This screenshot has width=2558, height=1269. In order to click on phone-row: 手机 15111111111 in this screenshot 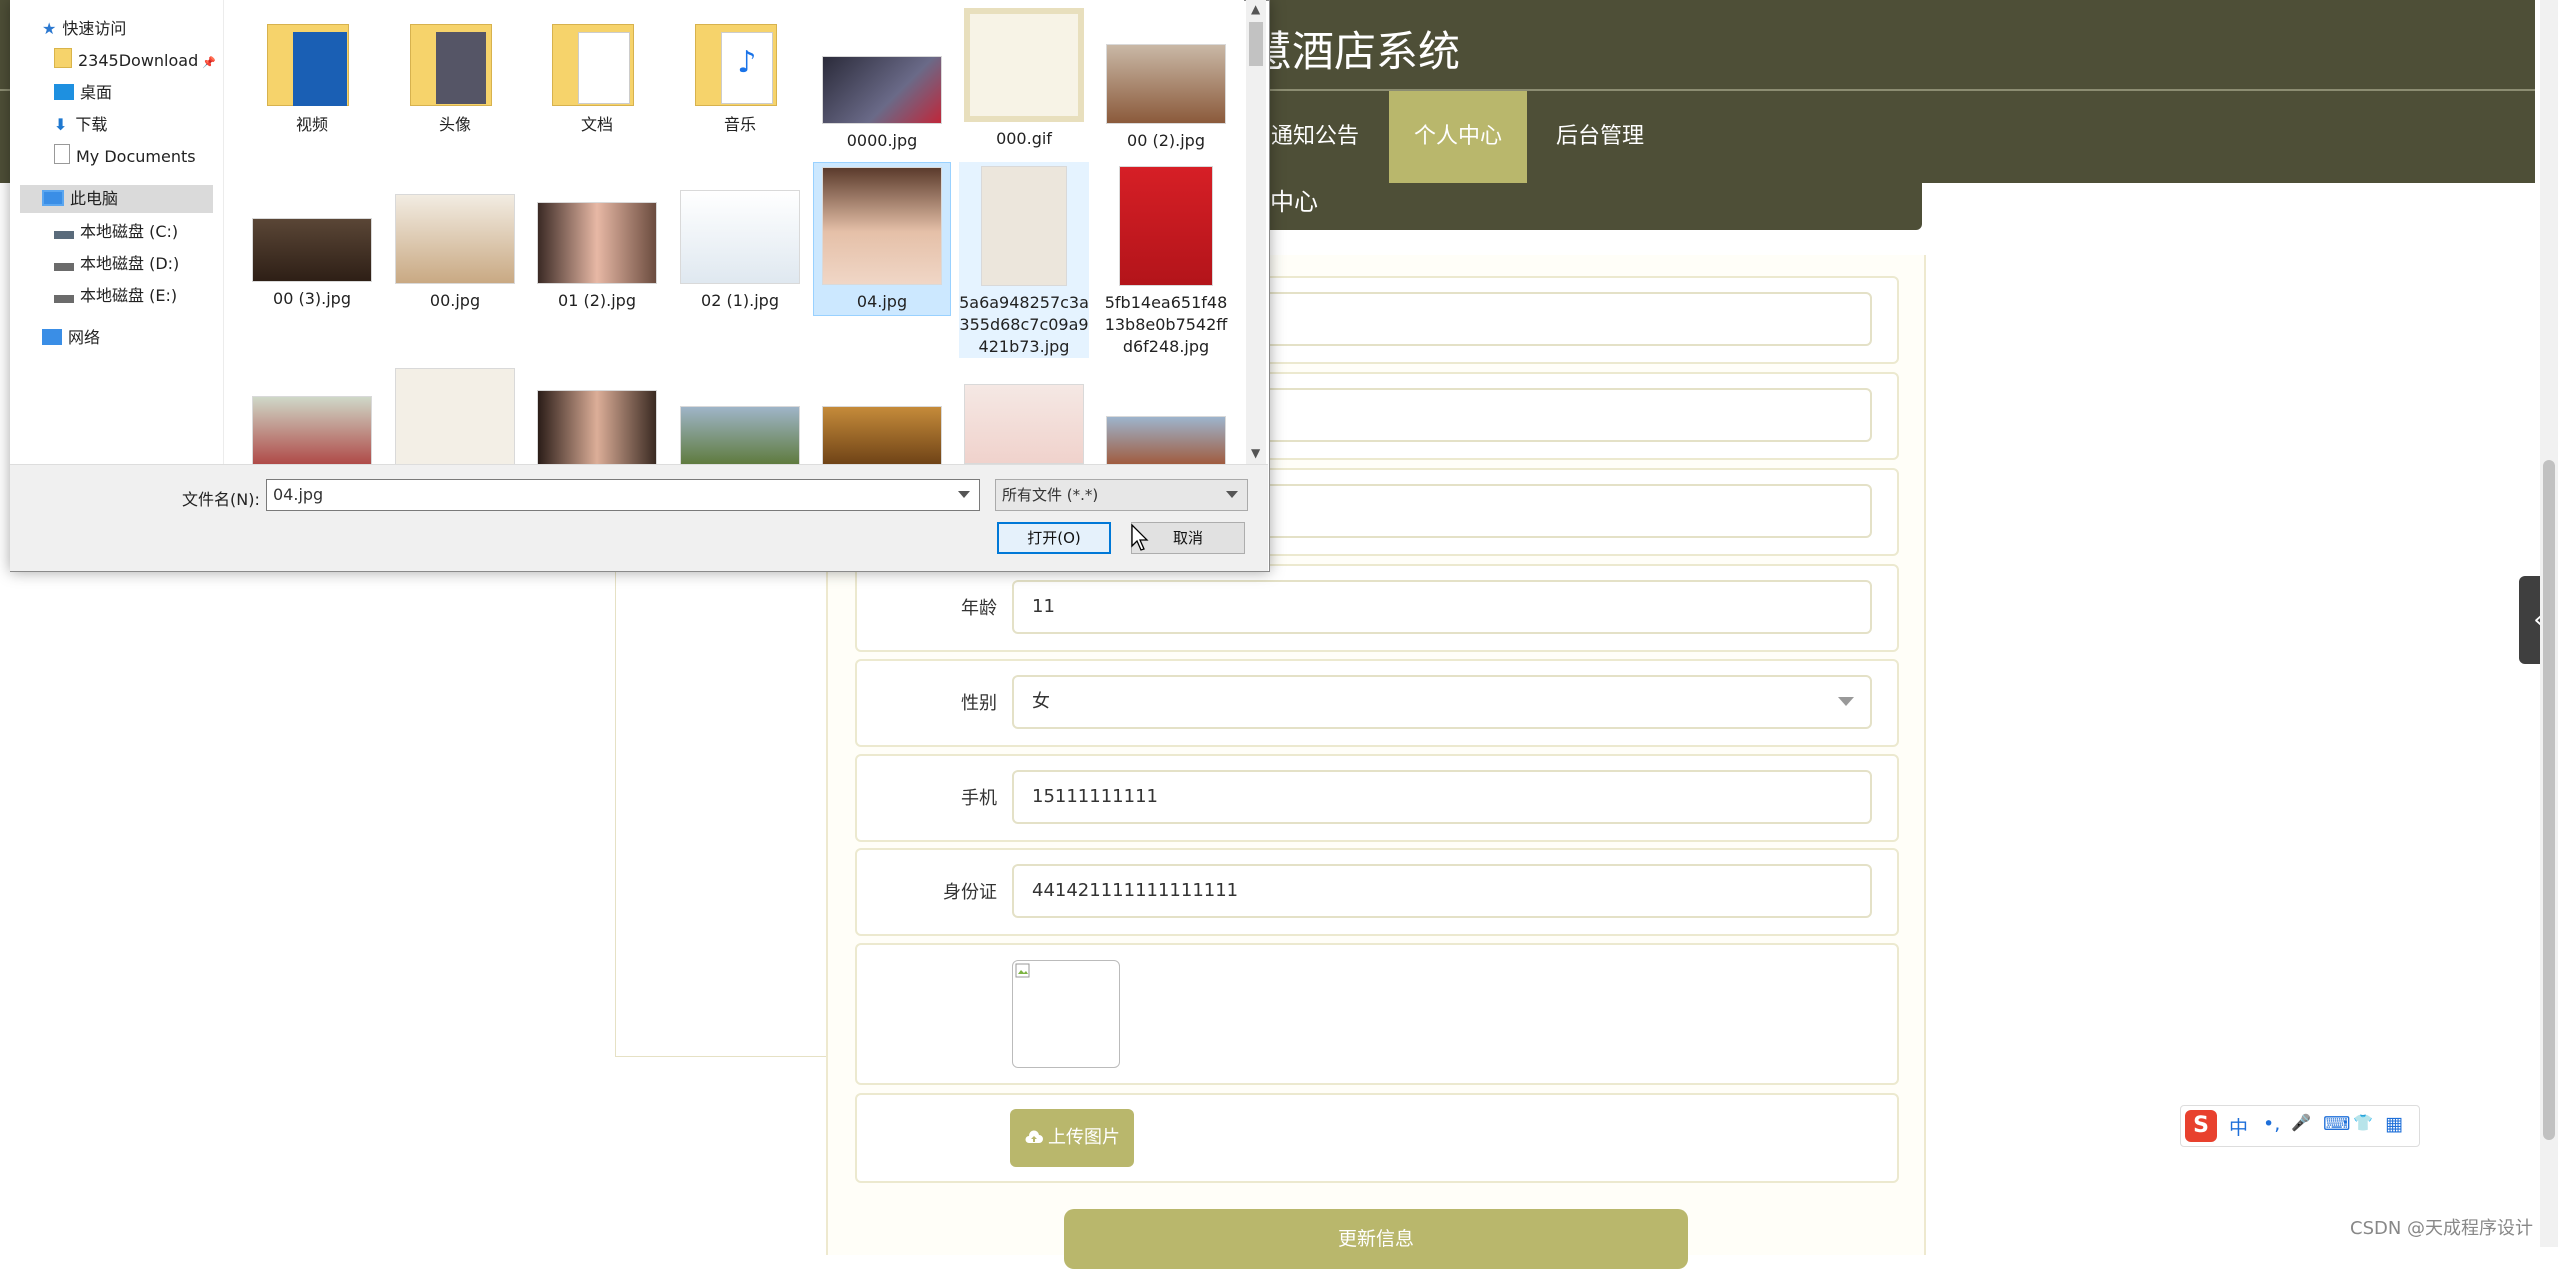, I will do `click(1377, 798)`.